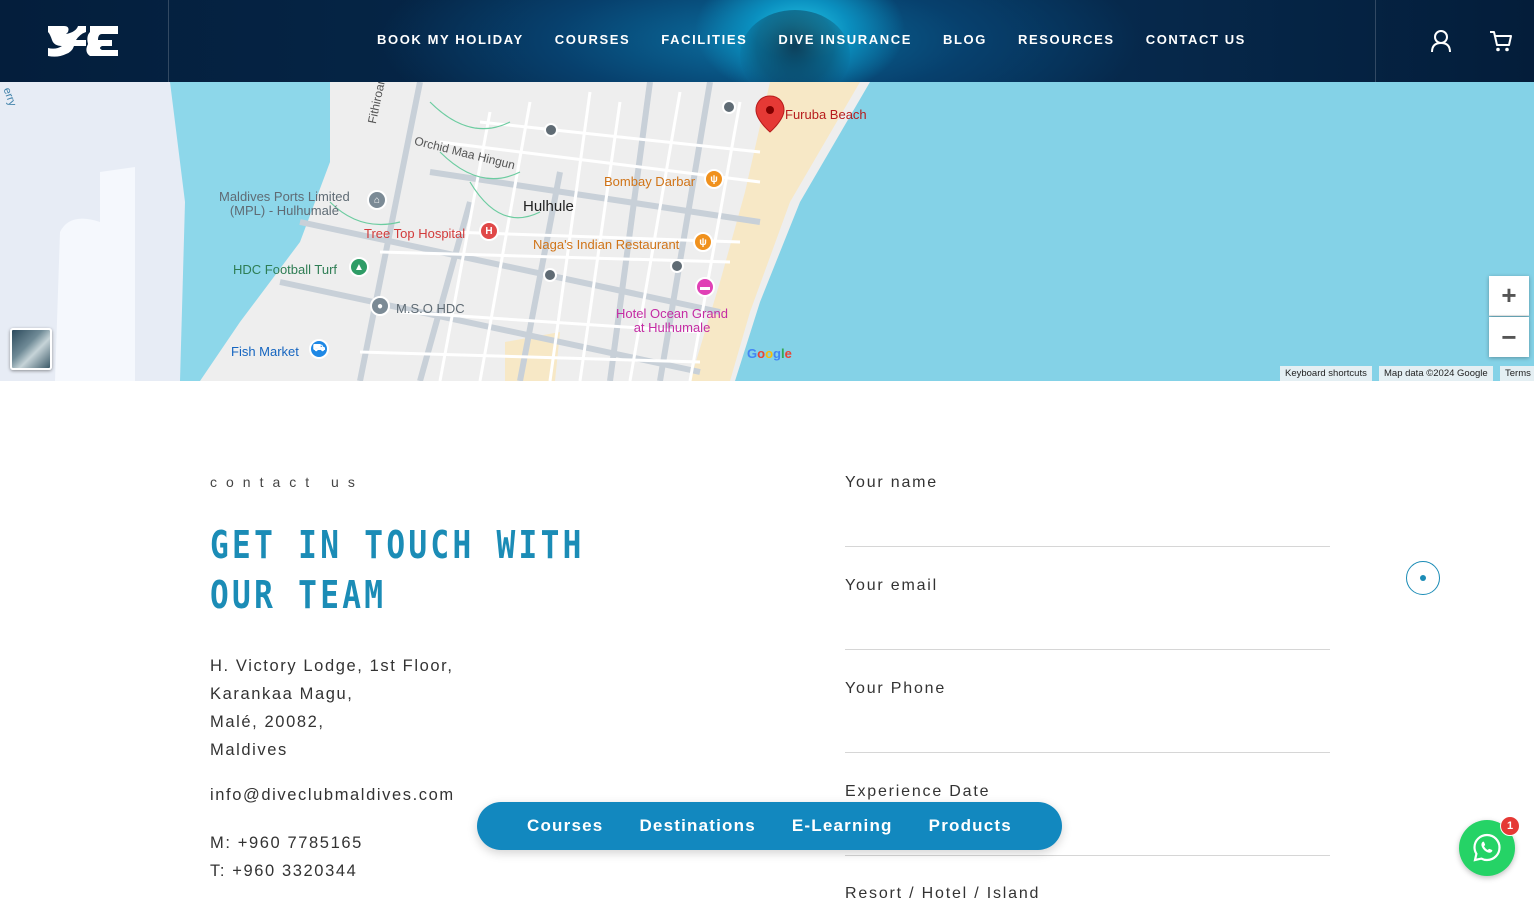  What do you see at coordinates (896, 688) in the screenshot?
I see `phone-label: Your Phone` at bounding box center [896, 688].